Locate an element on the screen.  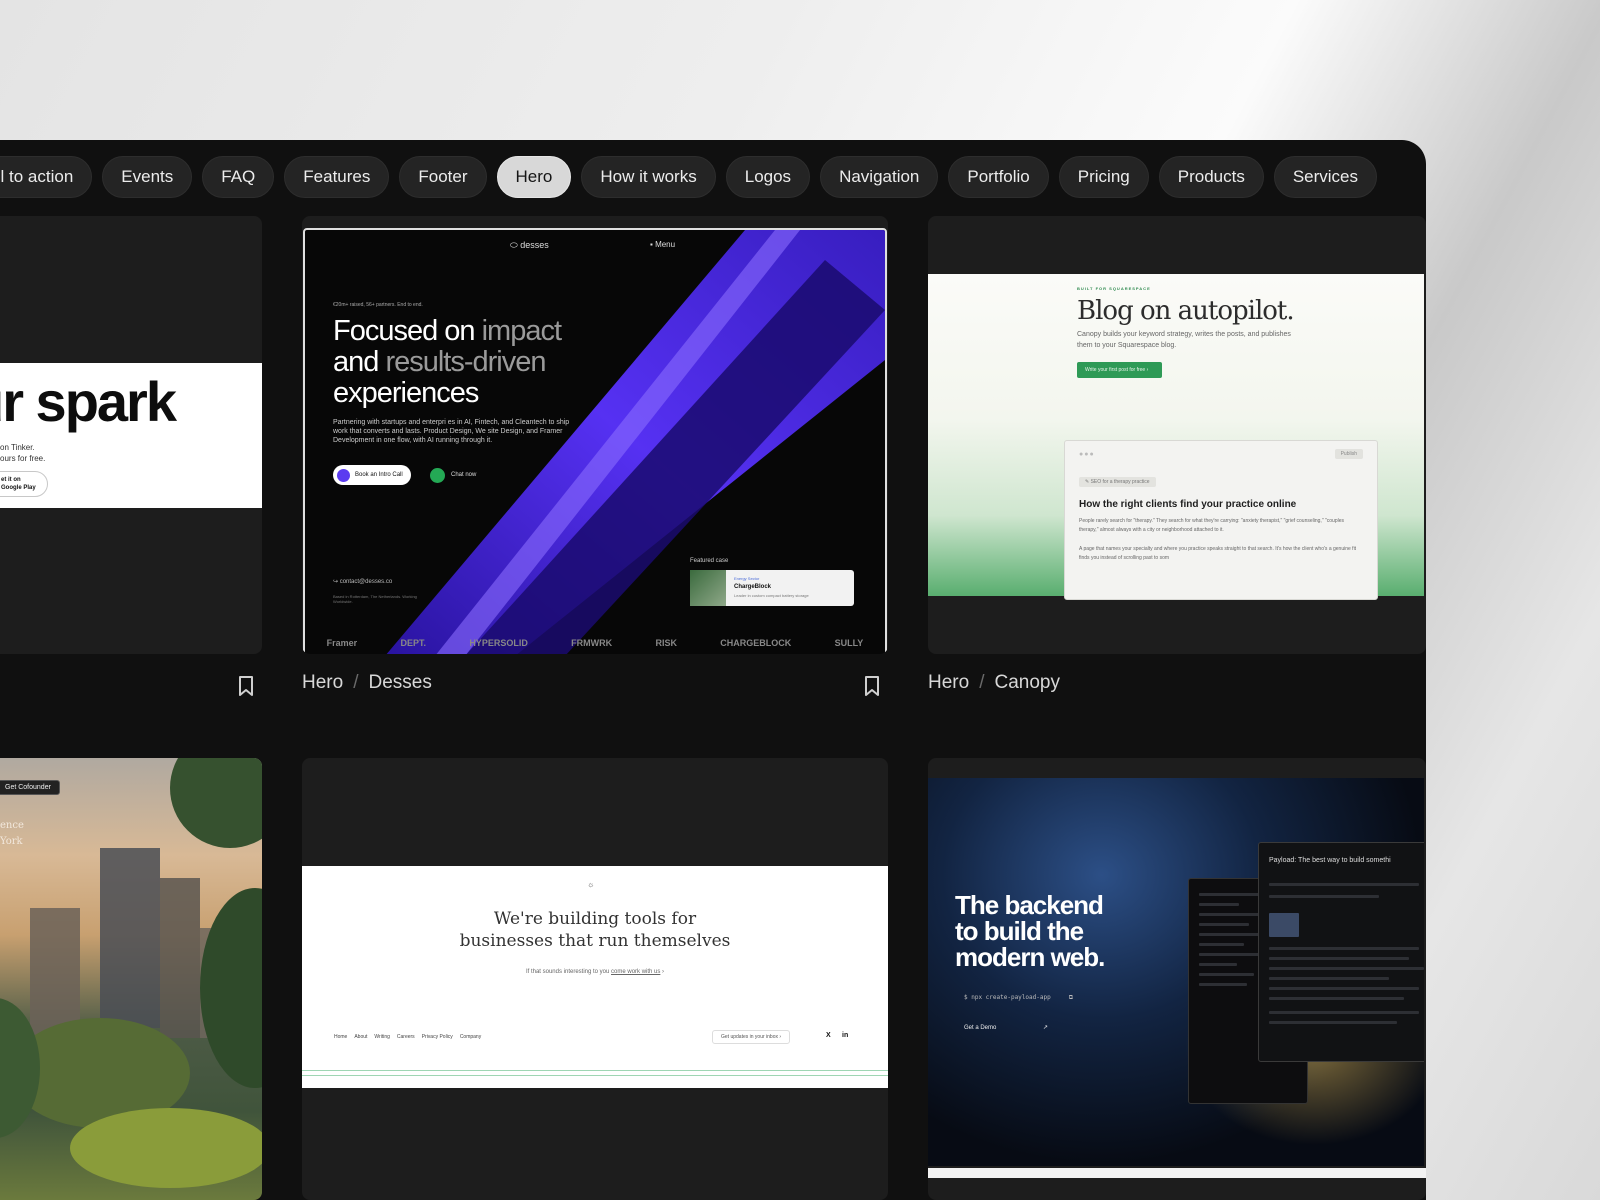
topic-chip: ✎ SEO for a therapy practice is located at coordinates (1117, 482).